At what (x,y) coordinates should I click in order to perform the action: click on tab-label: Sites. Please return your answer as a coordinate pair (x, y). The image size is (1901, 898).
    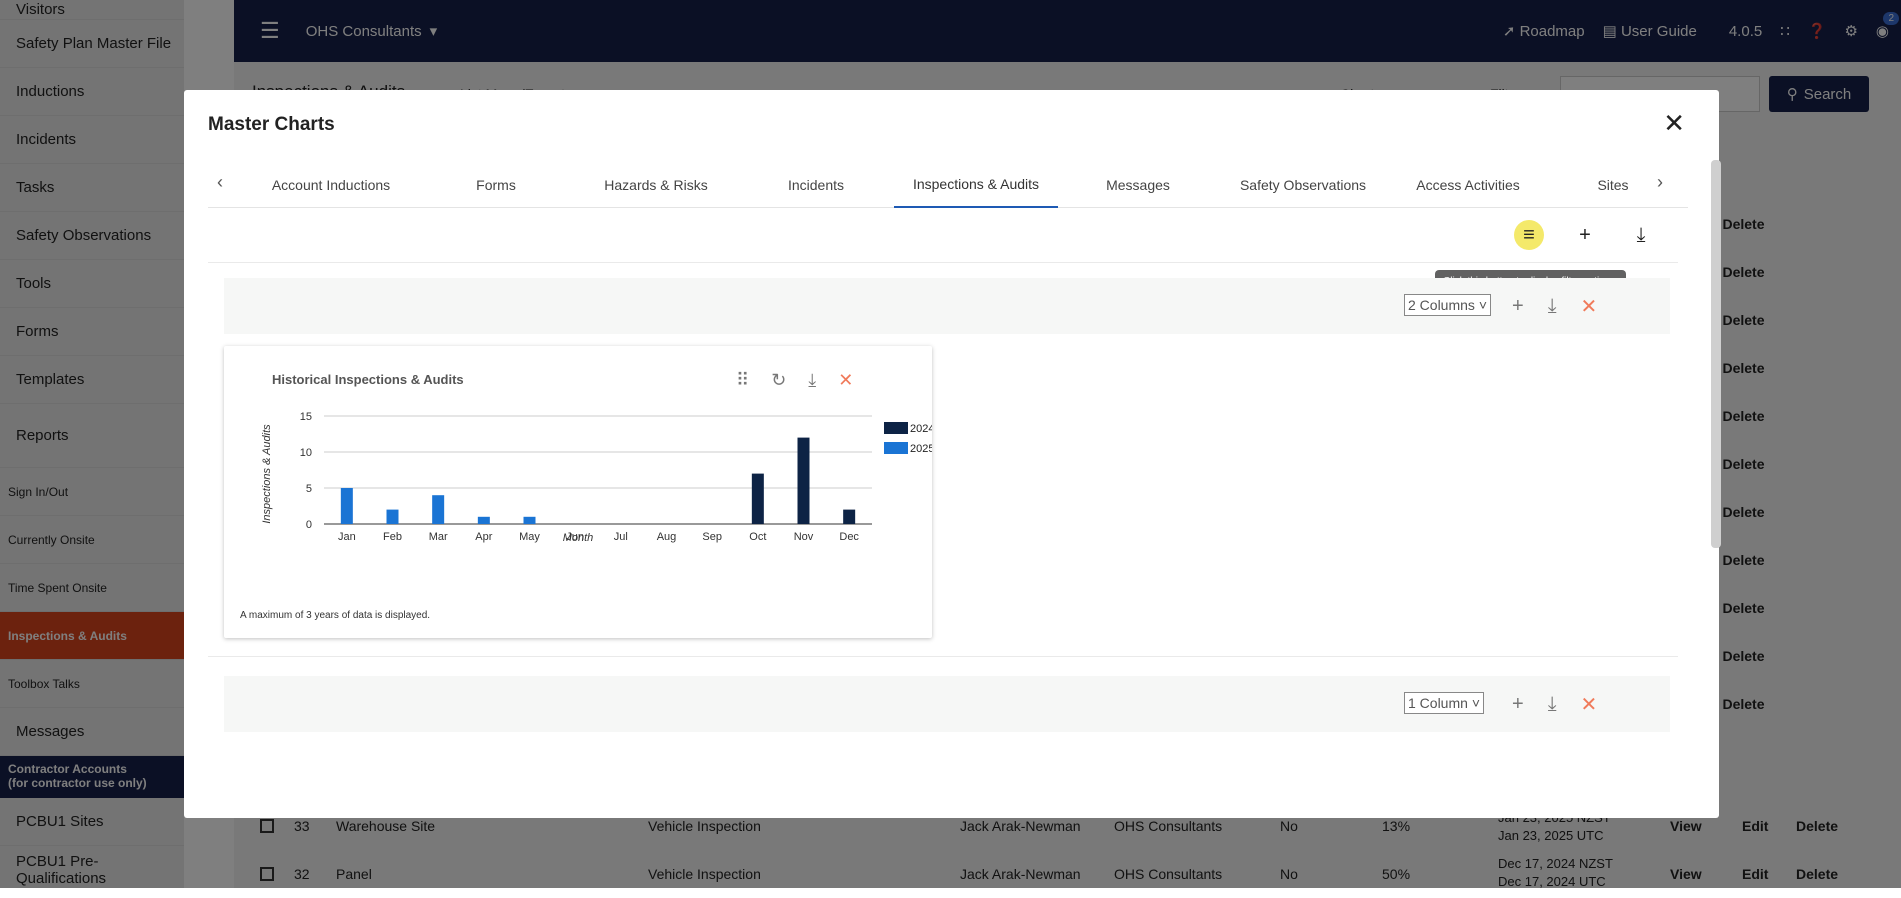
    Looking at the image, I should click on (1613, 185).